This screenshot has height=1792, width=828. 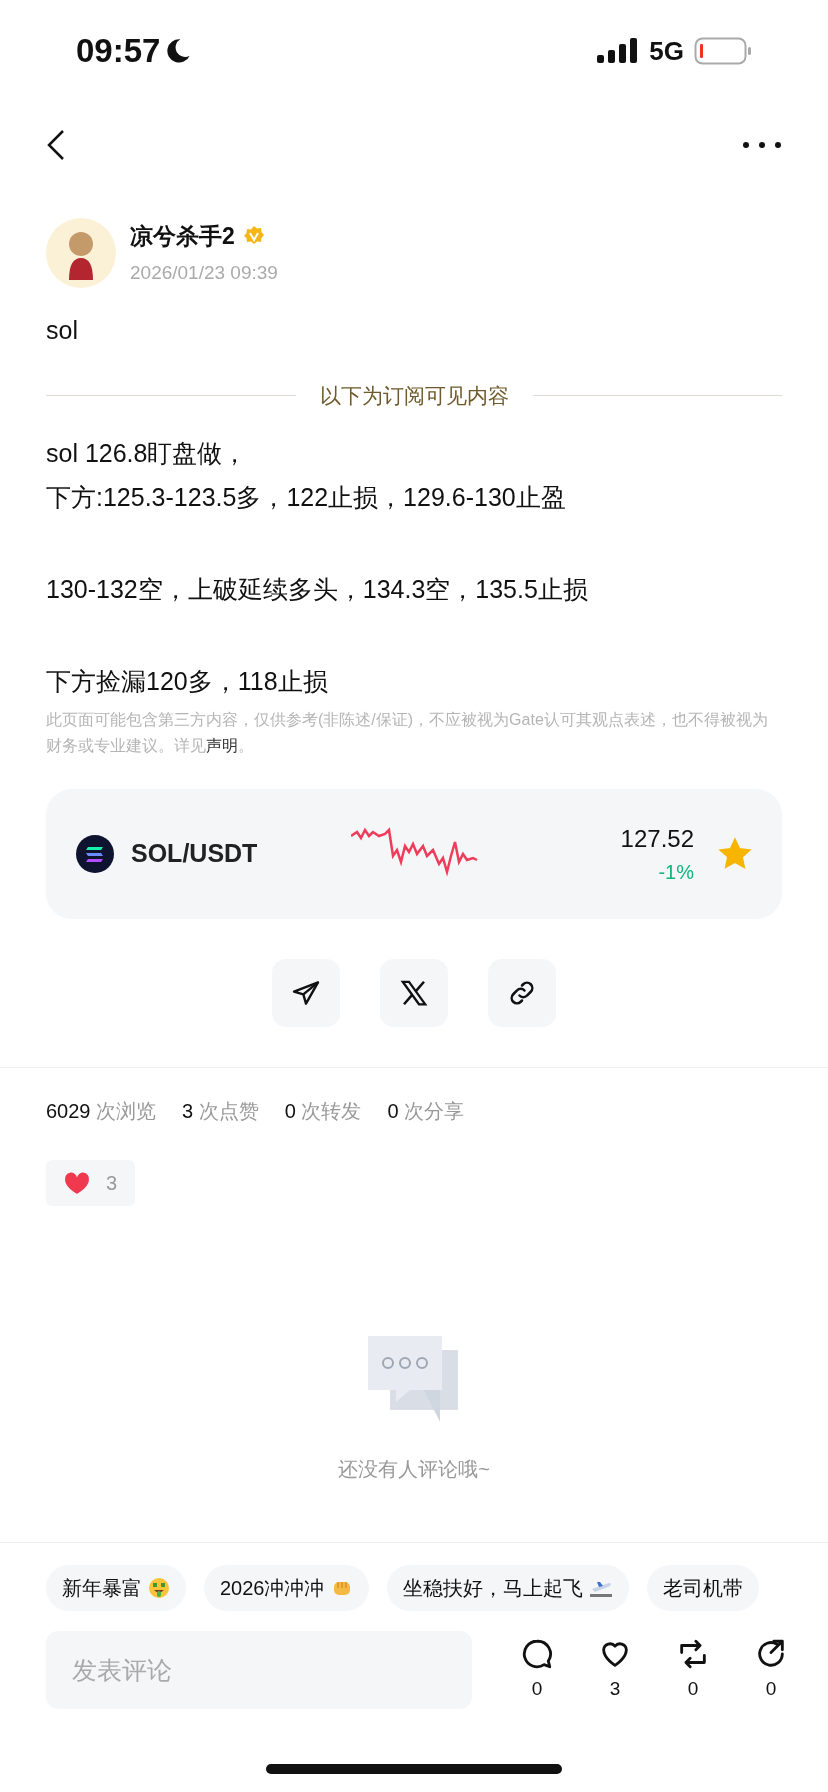 I want to click on post-title: sol, so click(x=62, y=330).